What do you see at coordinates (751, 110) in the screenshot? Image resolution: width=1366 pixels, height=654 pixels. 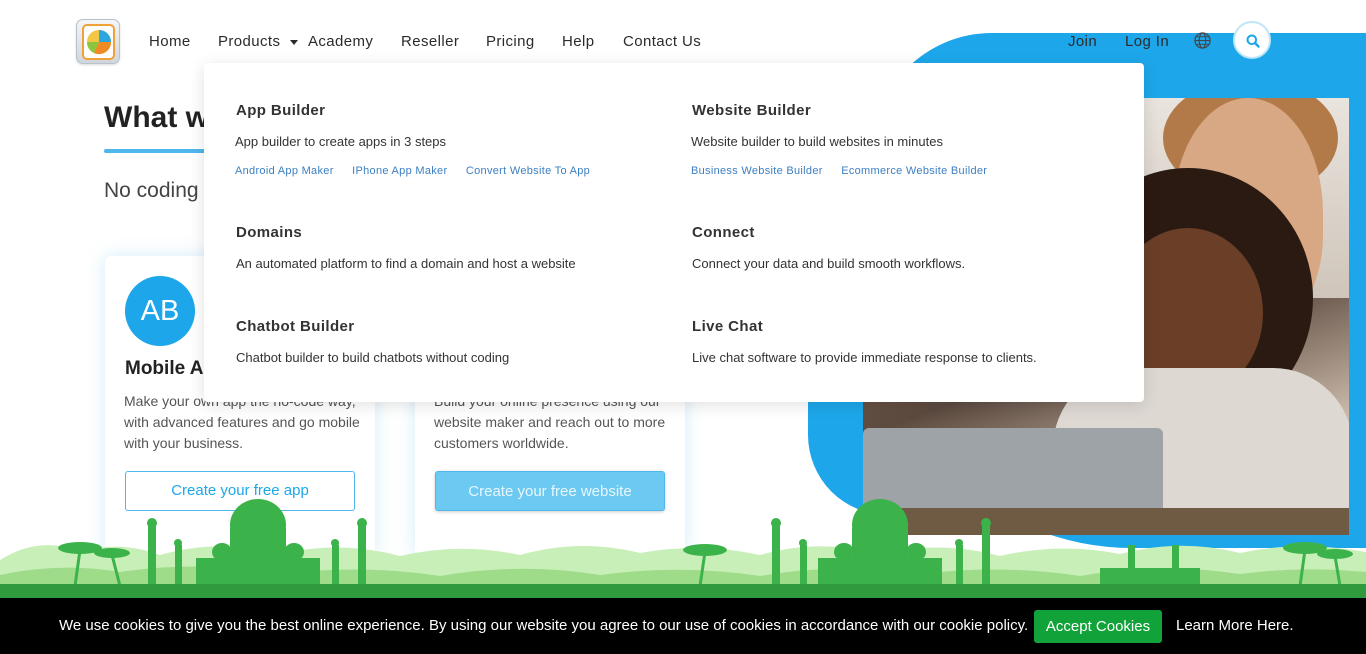 I see `menu-website-builder: Website Builder` at bounding box center [751, 110].